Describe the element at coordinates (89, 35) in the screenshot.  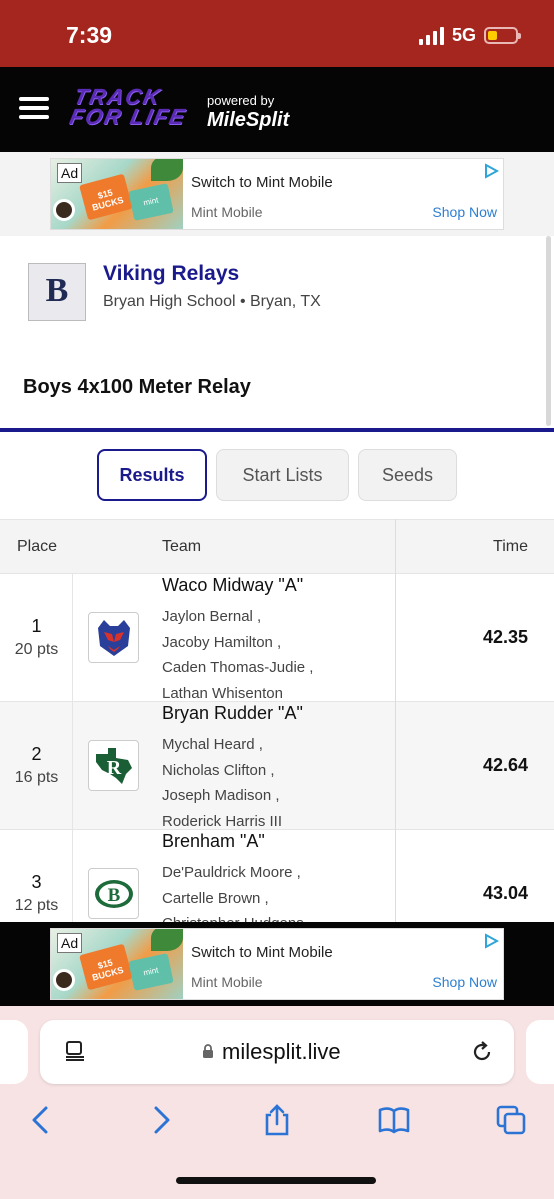
I see `status-time: 7:39` at that location.